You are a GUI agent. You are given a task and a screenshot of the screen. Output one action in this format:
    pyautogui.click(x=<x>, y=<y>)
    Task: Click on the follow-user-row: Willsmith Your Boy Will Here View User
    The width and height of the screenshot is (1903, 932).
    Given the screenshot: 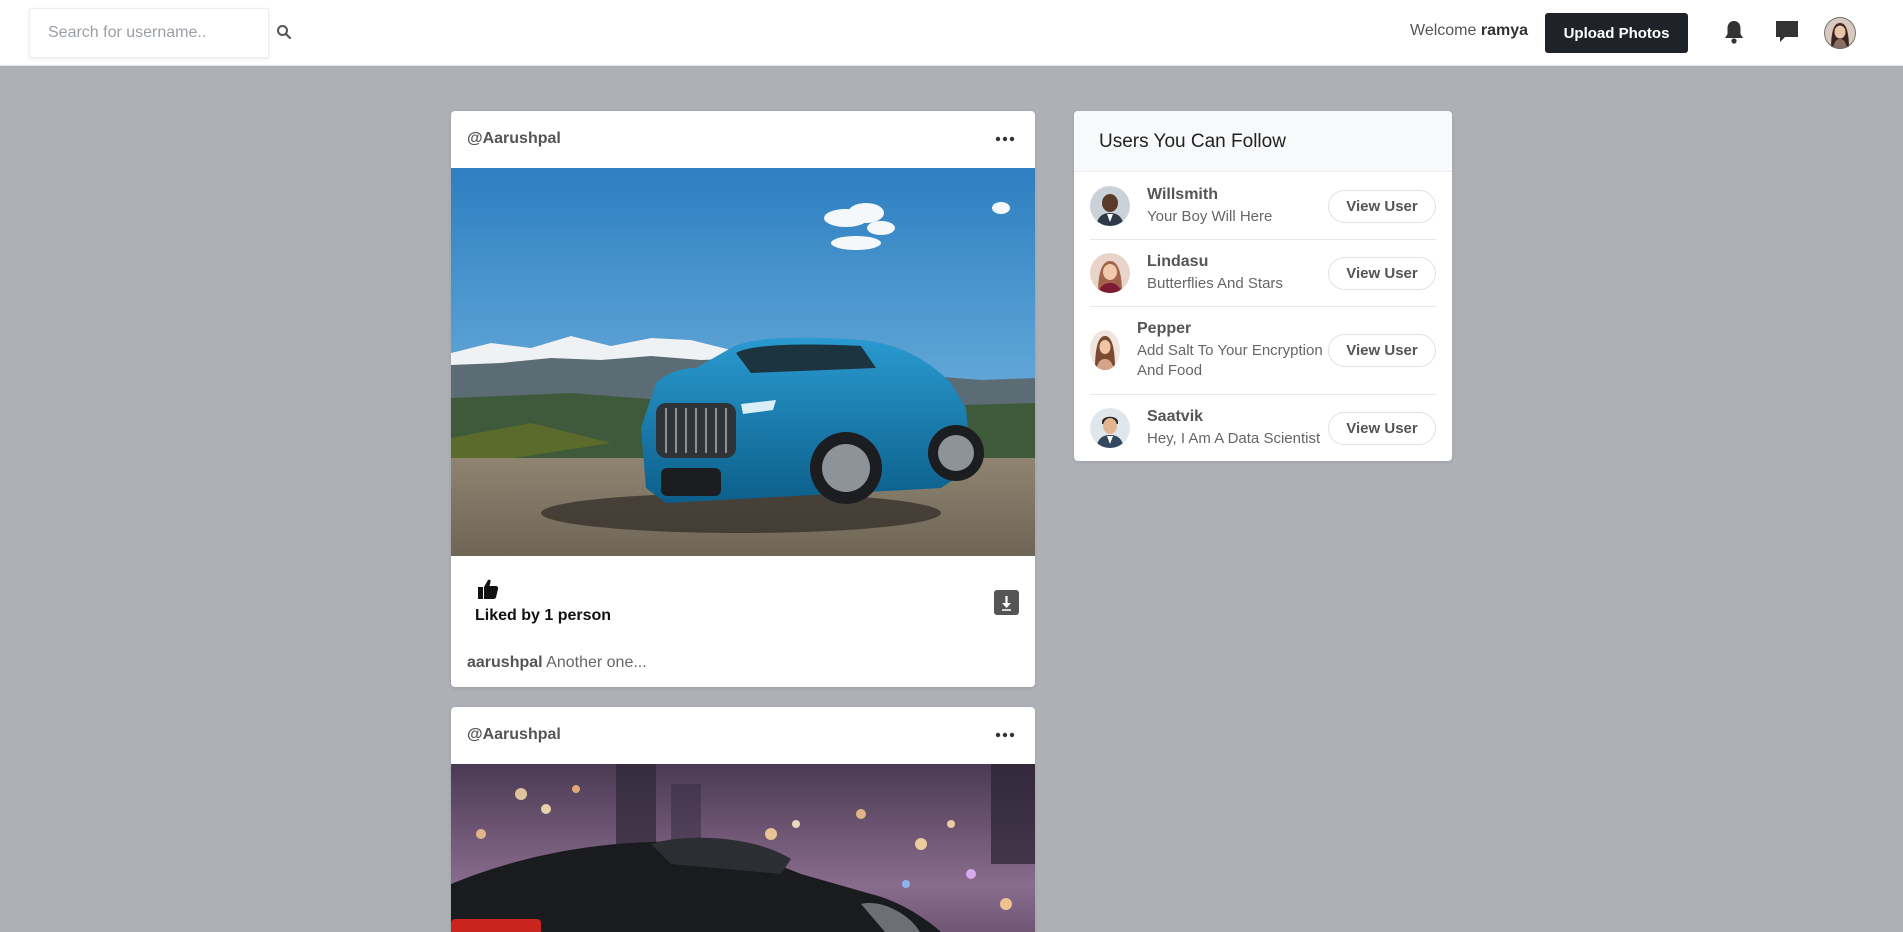 What is the action you would take?
    pyautogui.click(x=1263, y=206)
    